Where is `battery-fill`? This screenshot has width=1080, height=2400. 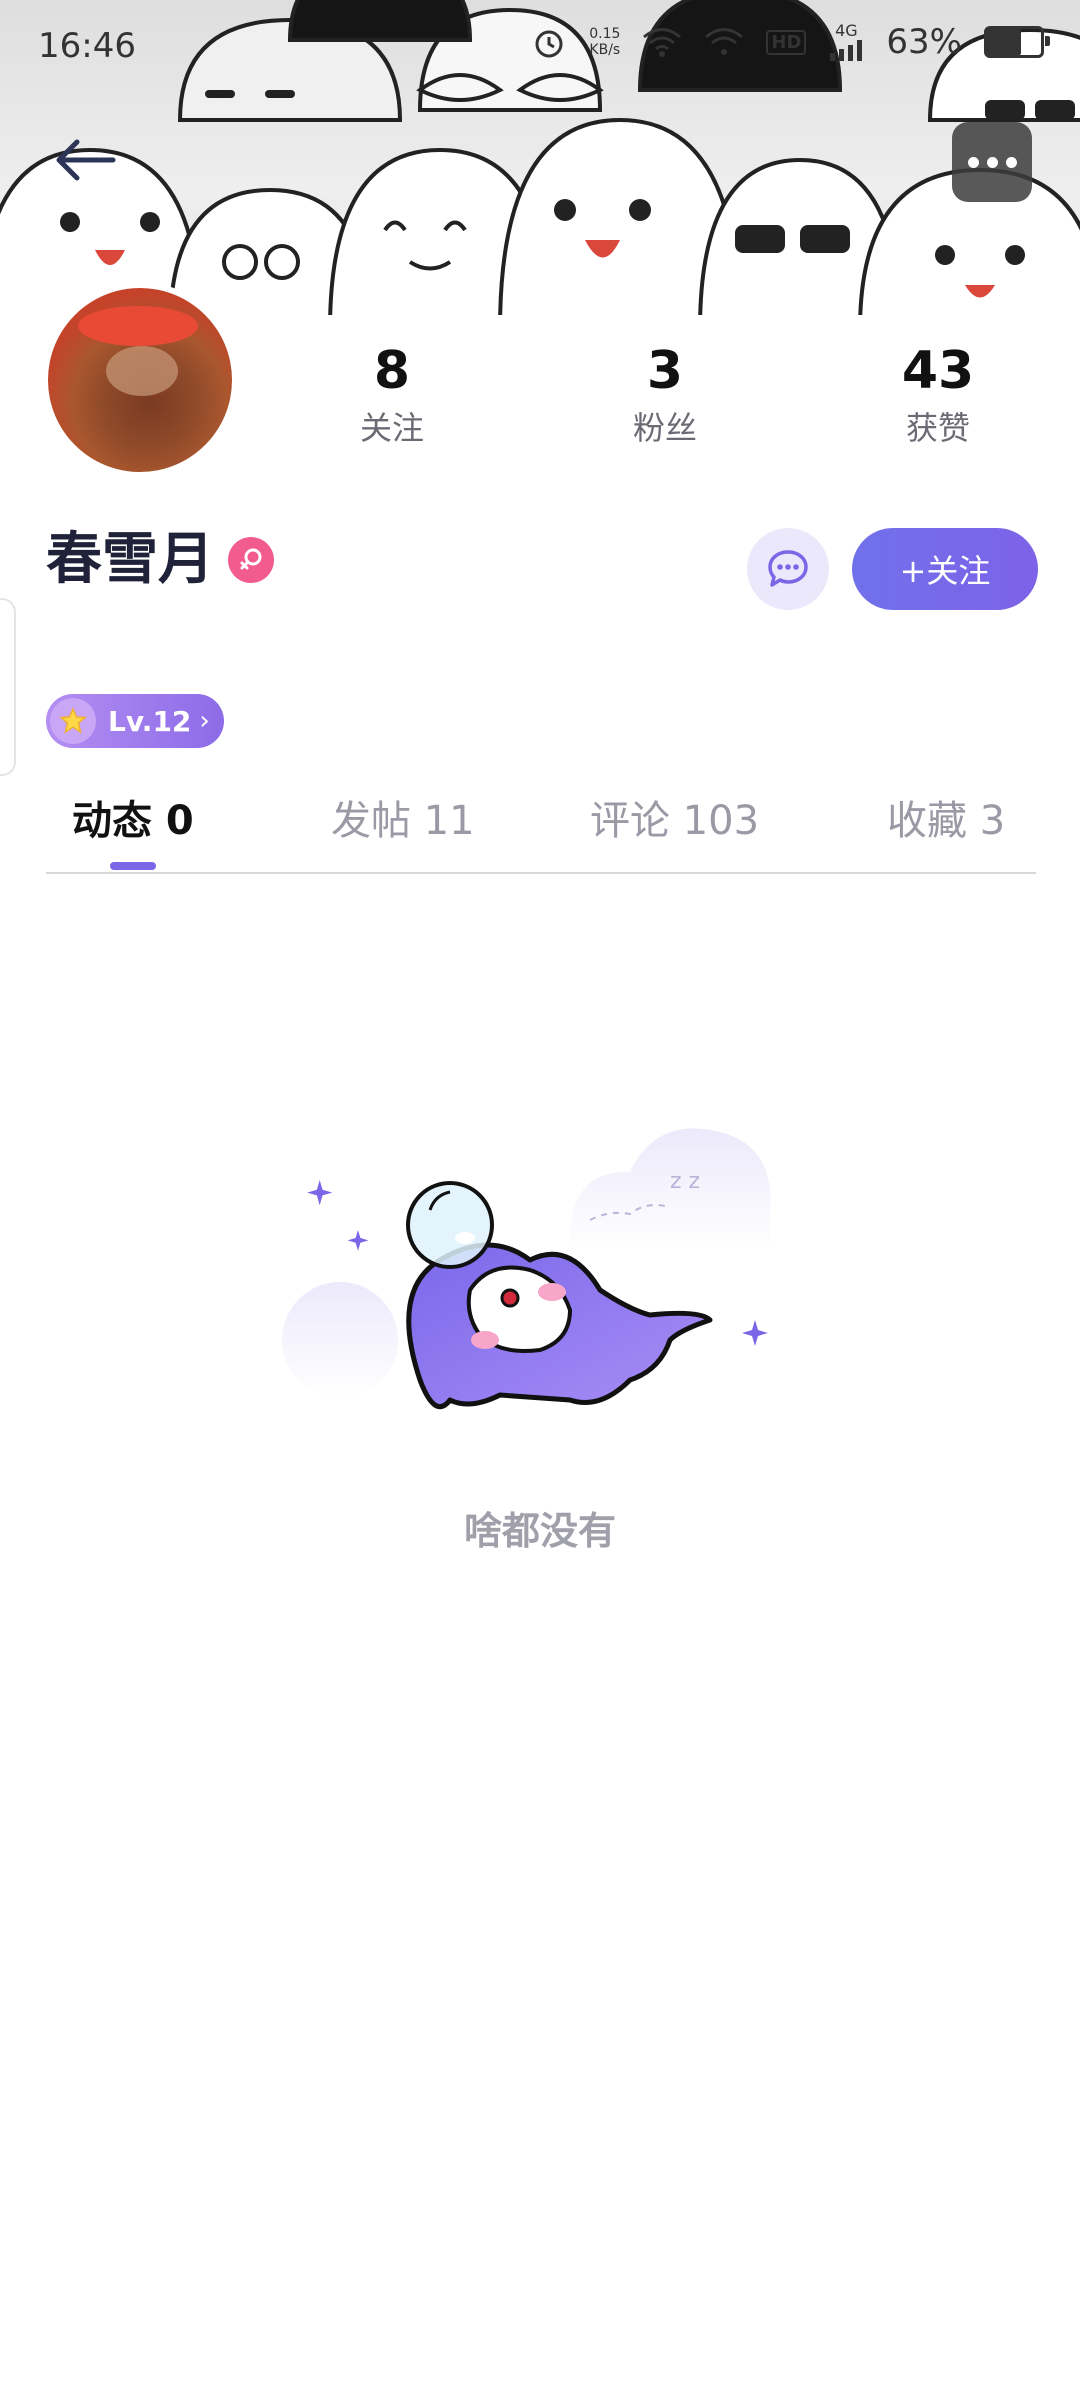
battery-fill is located at coordinates (1004, 42).